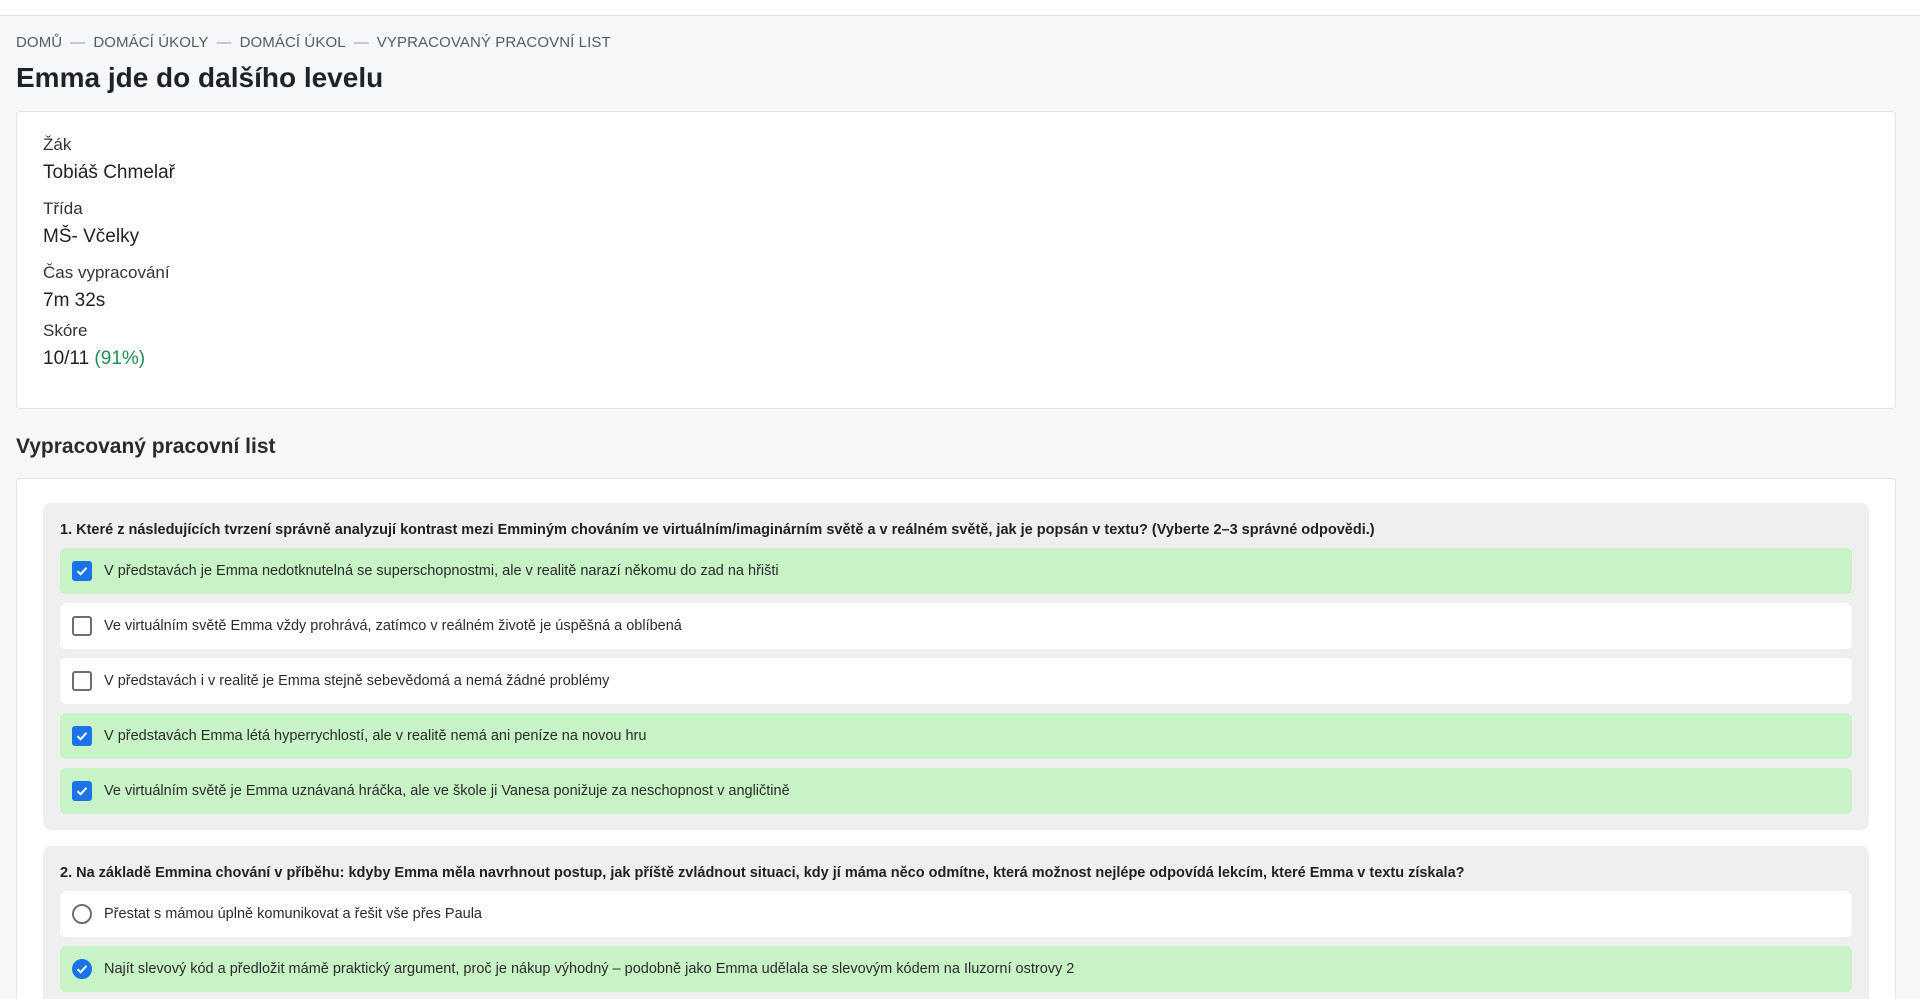 Image resolution: width=1920 pixels, height=999 pixels. I want to click on student-info: Žák Tobiáš Chmelař, so click(956, 160).